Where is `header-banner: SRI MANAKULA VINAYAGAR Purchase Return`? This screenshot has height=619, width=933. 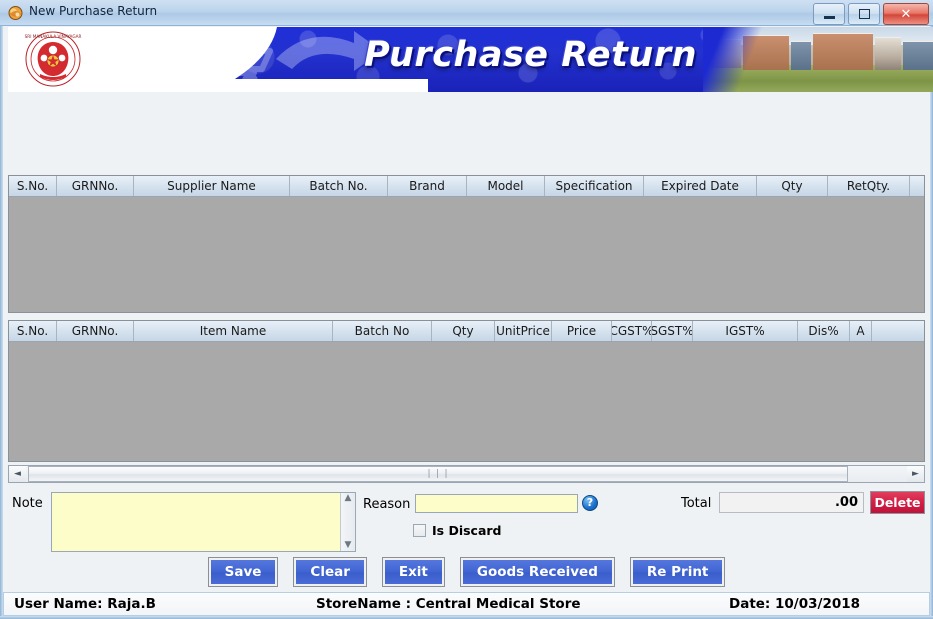 header-banner: SRI MANAKULA VINAYAGAR Purchase Return is located at coordinates (470, 59).